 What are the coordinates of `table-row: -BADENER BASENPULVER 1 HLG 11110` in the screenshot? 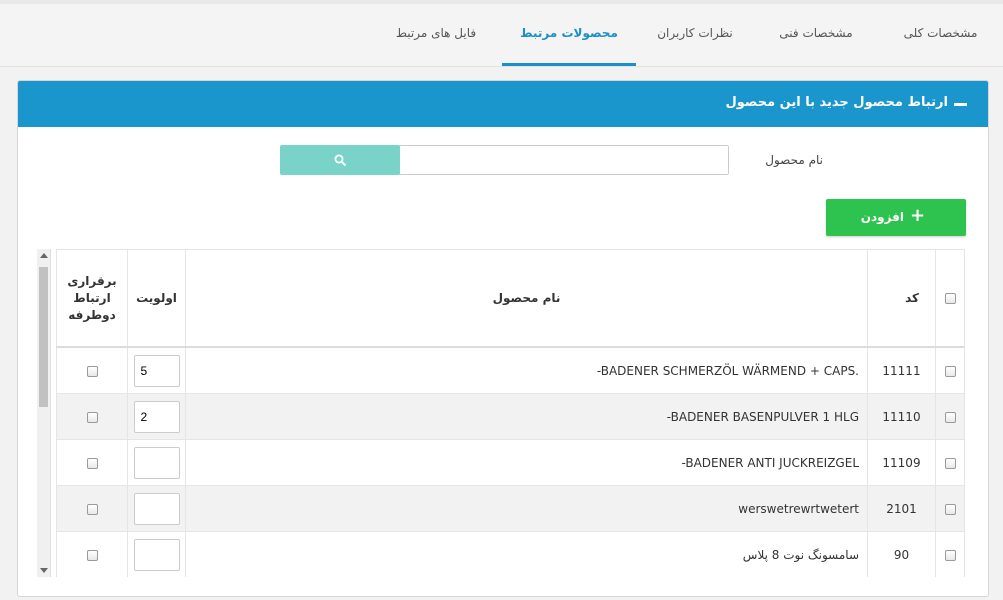 It's located at (510, 416).